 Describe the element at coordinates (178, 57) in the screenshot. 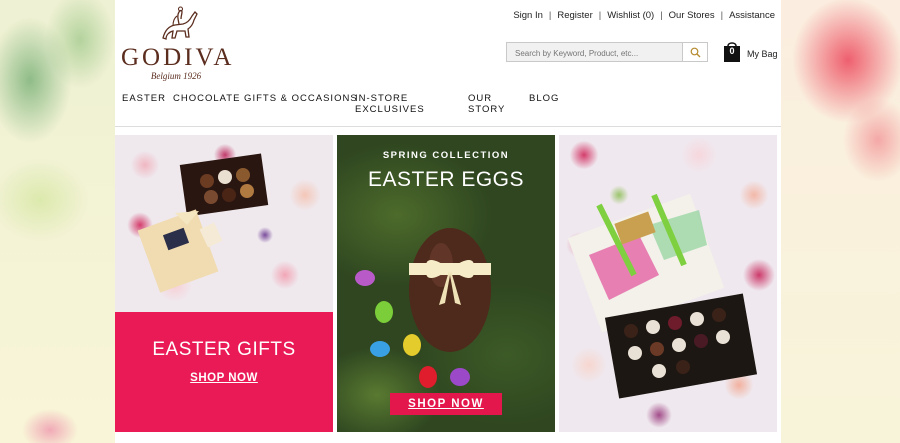

I see `brand-name: GODIVA` at that location.